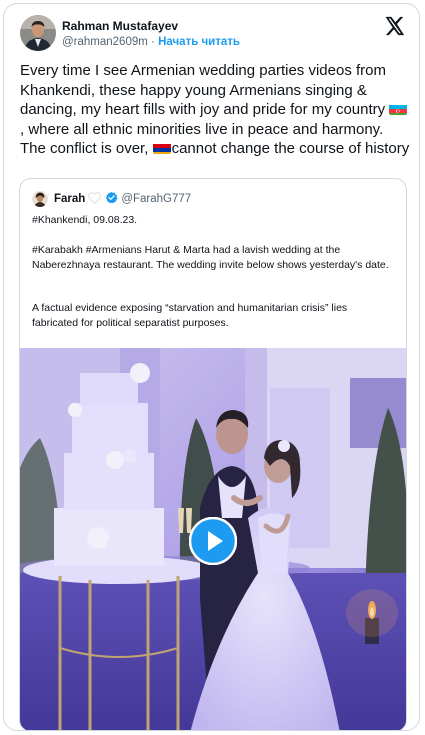 The width and height of the screenshot is (425, 735). What do you see at coordinates (398, 109) in the screenshot?
I see `azerbaijan-flag-icon` at bounding box center [398, 109].